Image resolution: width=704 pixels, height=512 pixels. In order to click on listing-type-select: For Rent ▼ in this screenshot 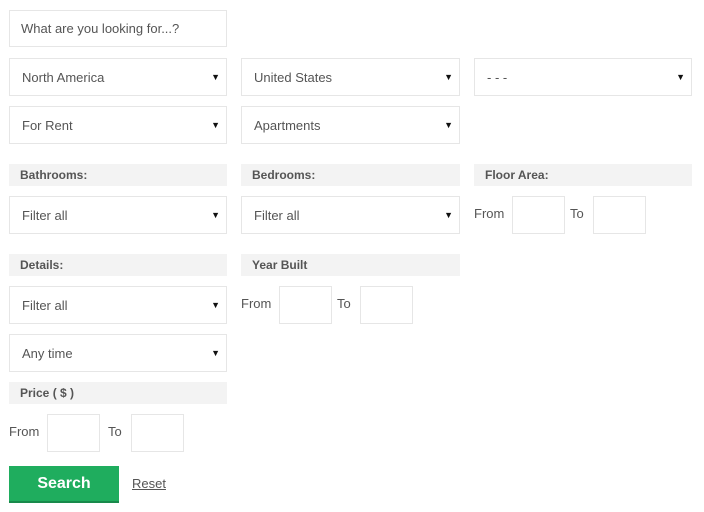, I will do `click(118, 125)`.